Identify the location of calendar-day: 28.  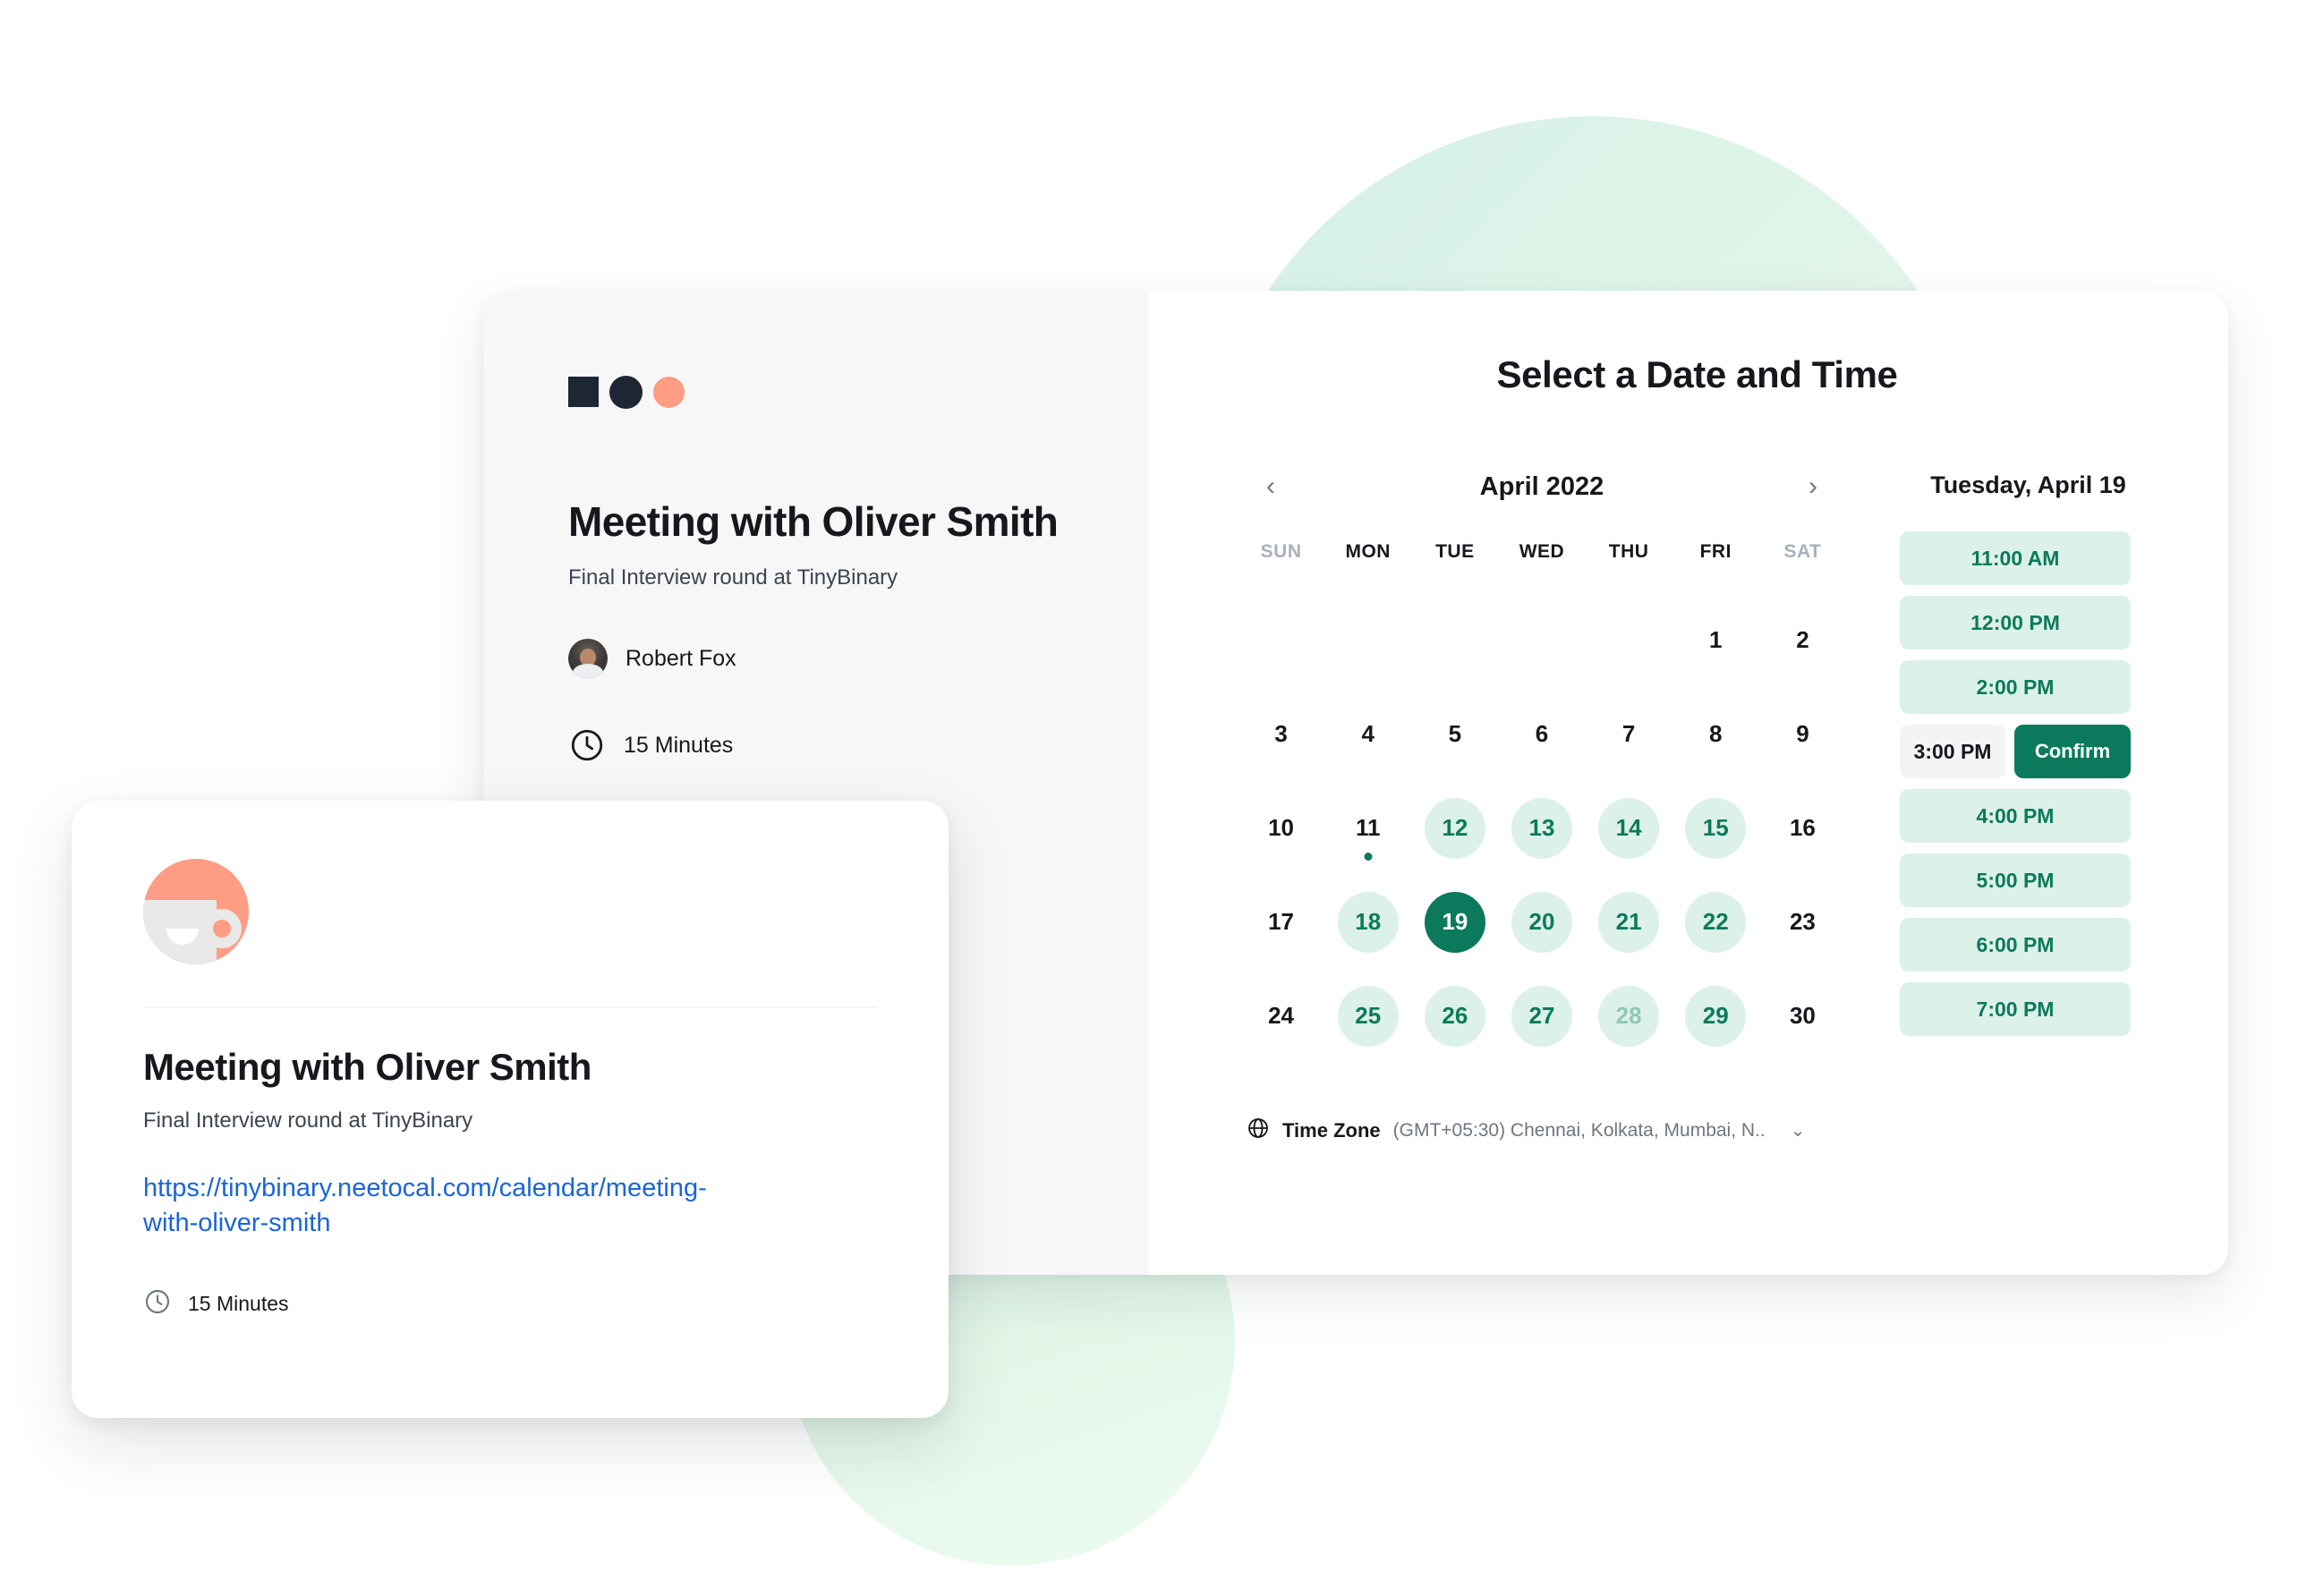
(1629, 1016).